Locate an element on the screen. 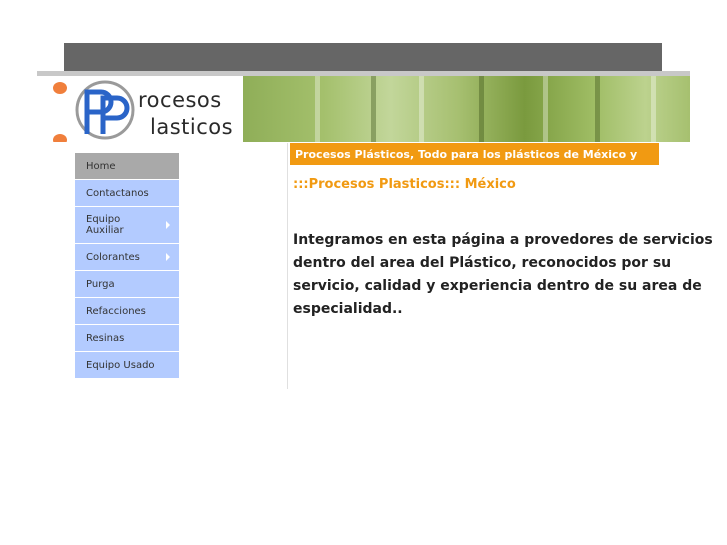  logo: rocesos lasticos is located at coordinates (140, 109).